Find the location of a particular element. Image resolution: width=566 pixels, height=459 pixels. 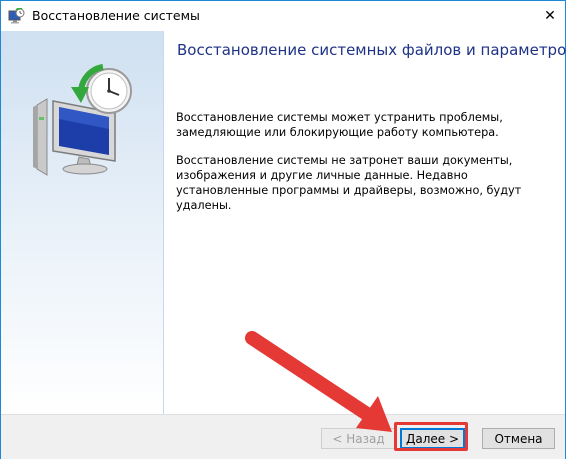

button-bar: < Назад Далее > Отмена is located at coordinates (283, 436).